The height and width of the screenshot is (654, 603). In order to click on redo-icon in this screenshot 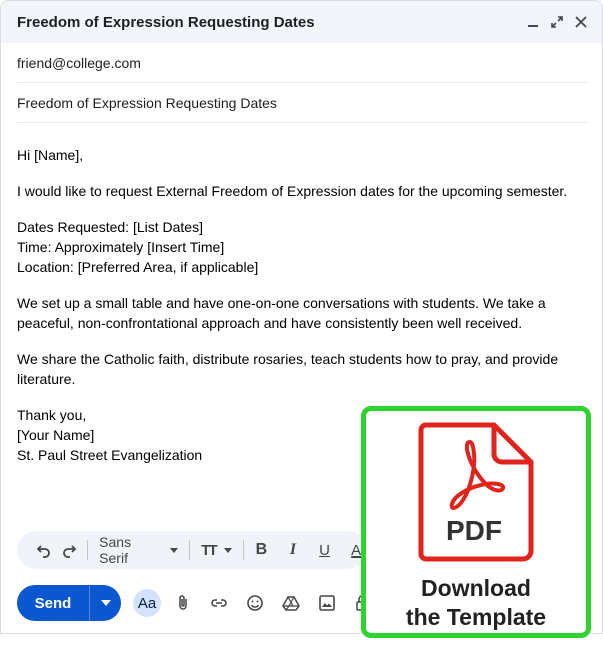, I will do `click(70, 550)`.